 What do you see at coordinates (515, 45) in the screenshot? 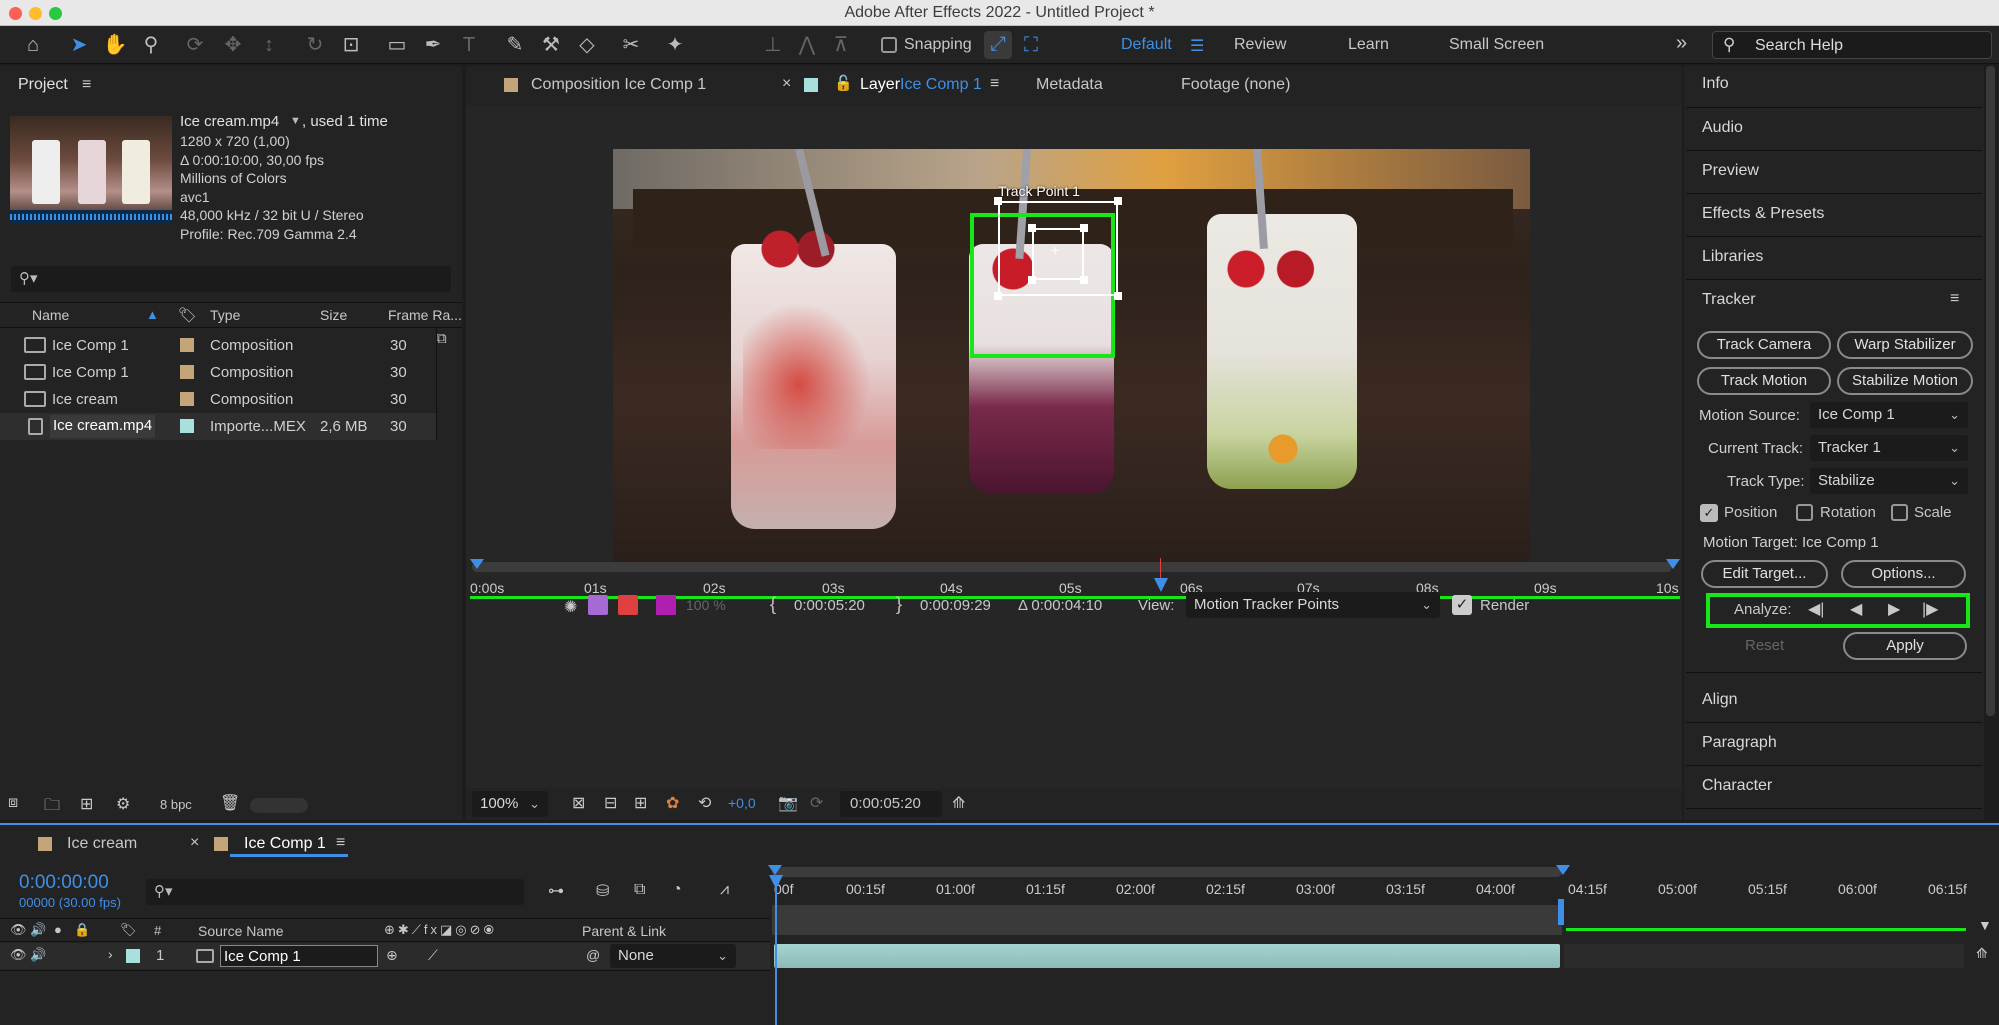
I see `brush-tool-icon: ✎` at bounding box center [515, 45].